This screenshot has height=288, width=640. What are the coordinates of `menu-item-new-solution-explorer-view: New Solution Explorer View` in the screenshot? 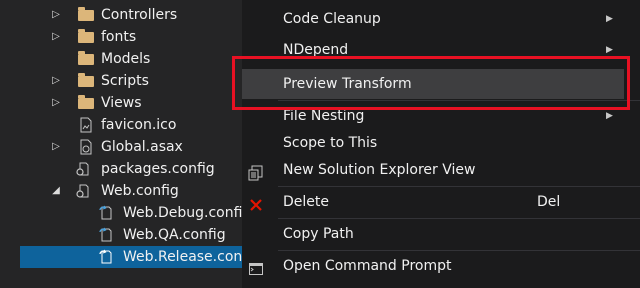 It's located at (441, 170).